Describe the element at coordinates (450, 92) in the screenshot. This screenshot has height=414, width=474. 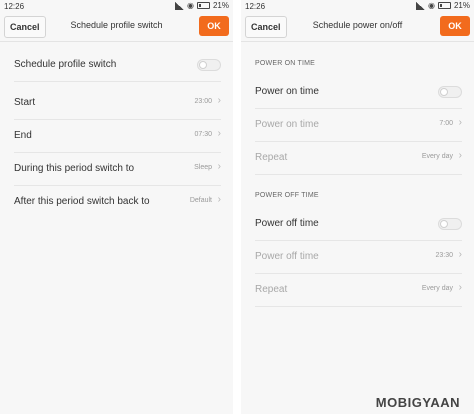
I see `power-on-toggle` at that location.